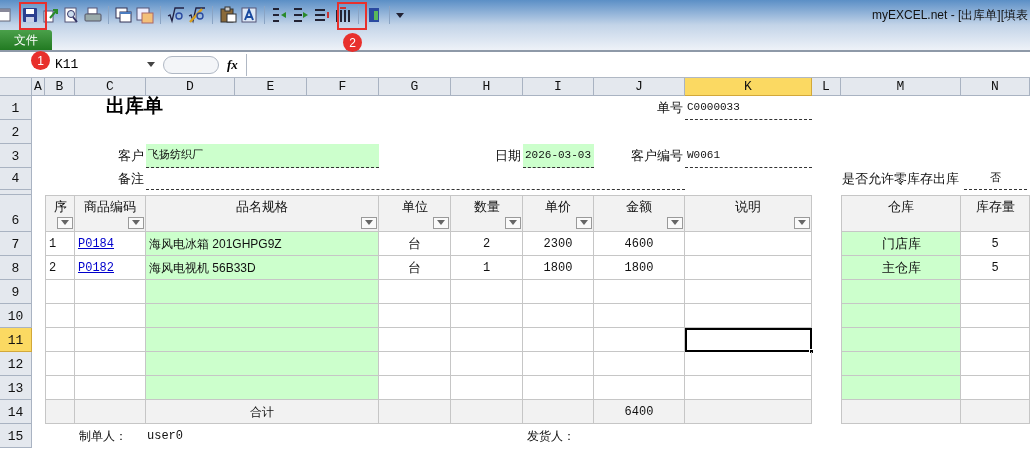 Image resolution: width=1030 pixels, height=455 pixels. I want to click on highlight-frame, so click(352, 16).